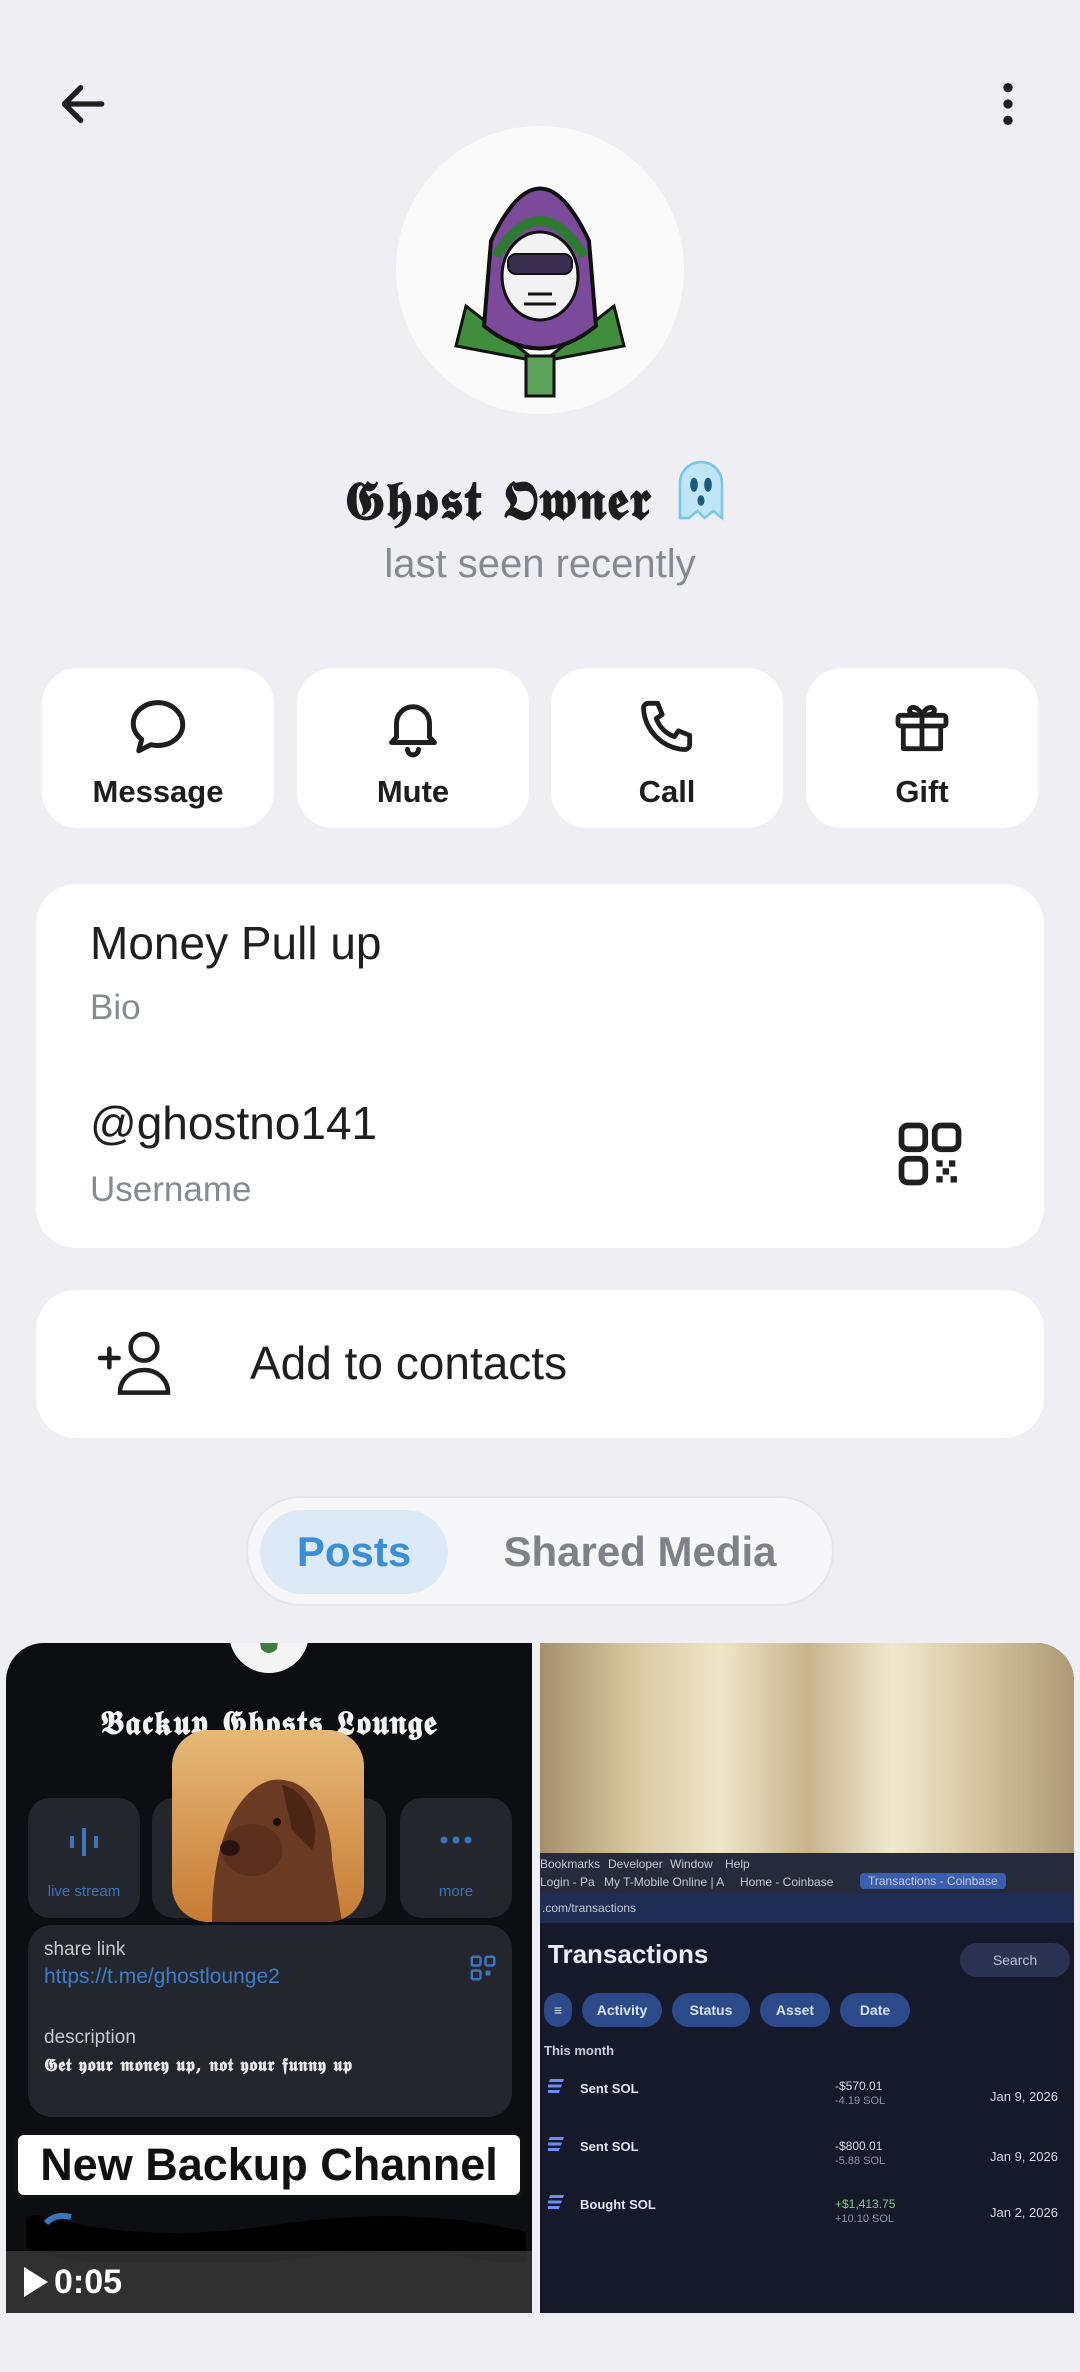  Describe the element at coordinates (85, 1949) in the screenshot. I see `share-link-label: share link` at that location.